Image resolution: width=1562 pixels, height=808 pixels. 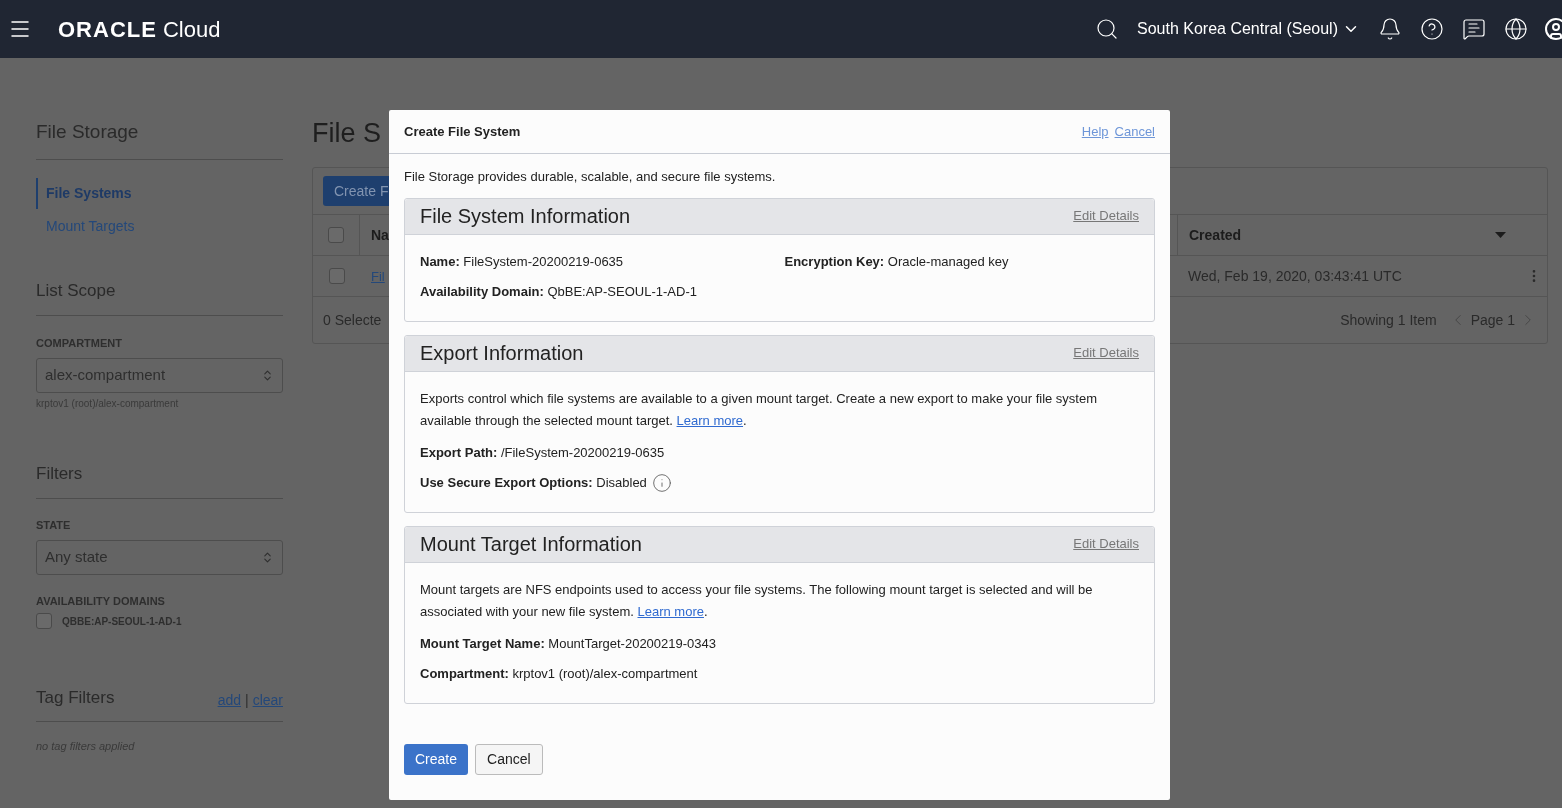 What do you see at coordinates (1248, 29) in the screenshot?
I see `region-selector: South Korea Central (Seoul)` at bounding box center [1248, 29].